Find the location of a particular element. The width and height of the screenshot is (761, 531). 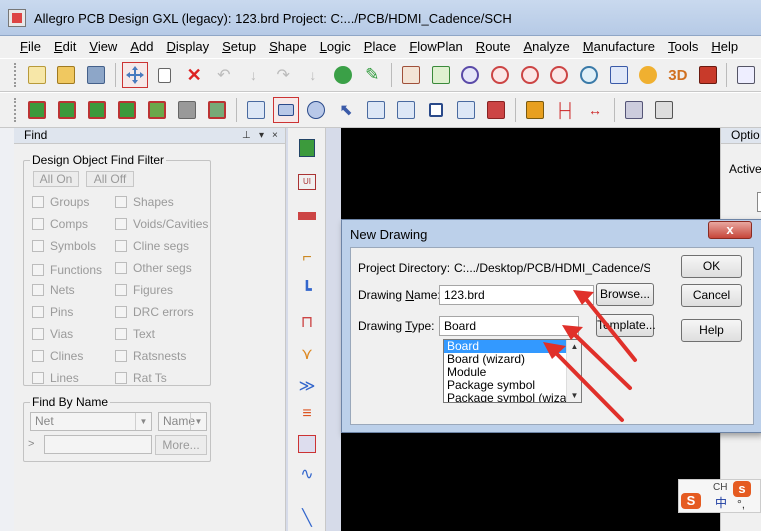

ime-toolbar: CH S 中 s °, is located at coordinates (719, 496).